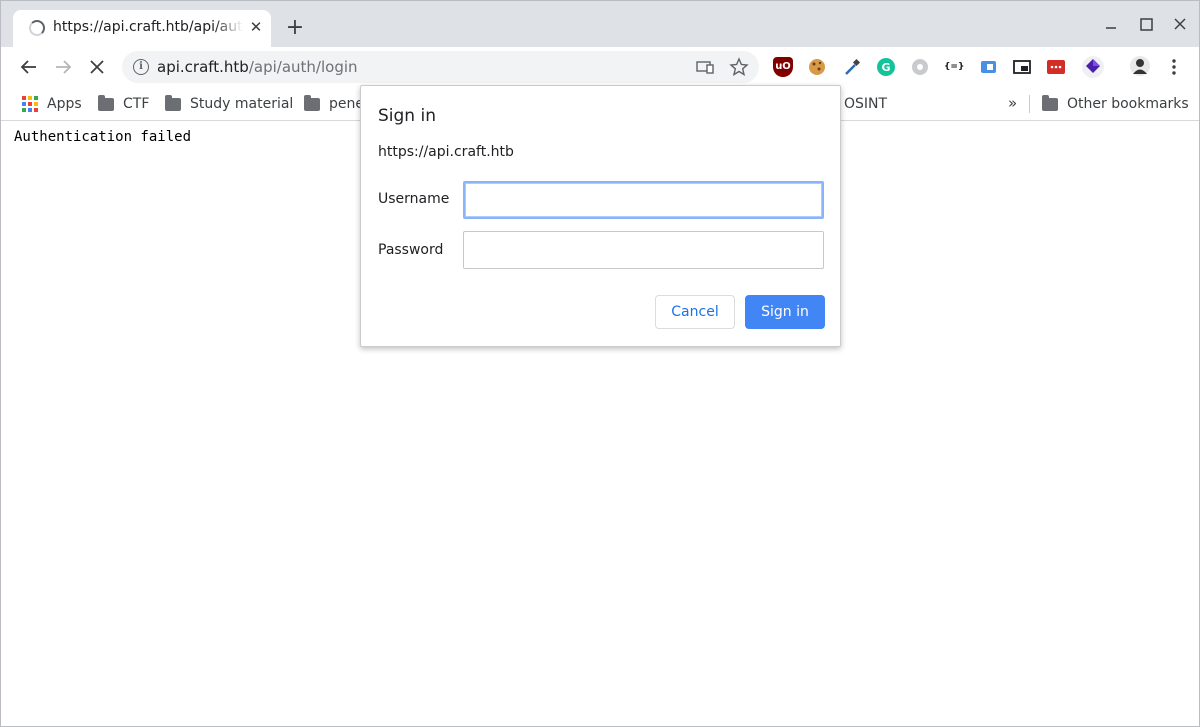 The image size is (1200, 727). Describe the element at coordinates (446, 152) in the screenshot. I see `dialog-origin: https://api.craft.htb` at that location.